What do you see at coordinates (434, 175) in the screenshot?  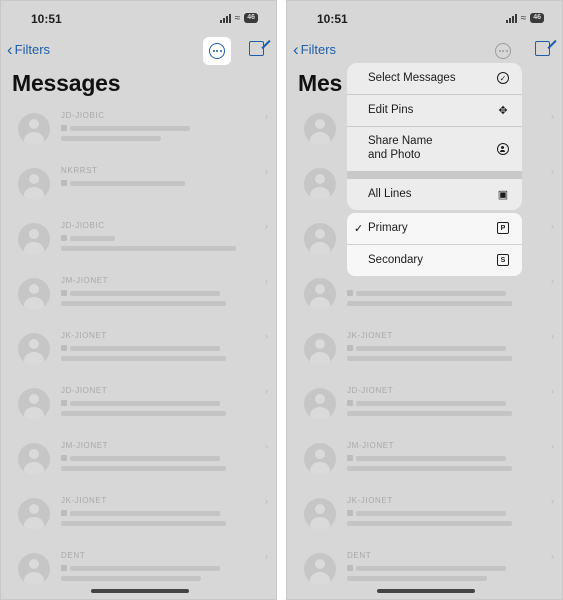 I see `menu-separator` at bounding box center [434, 175].